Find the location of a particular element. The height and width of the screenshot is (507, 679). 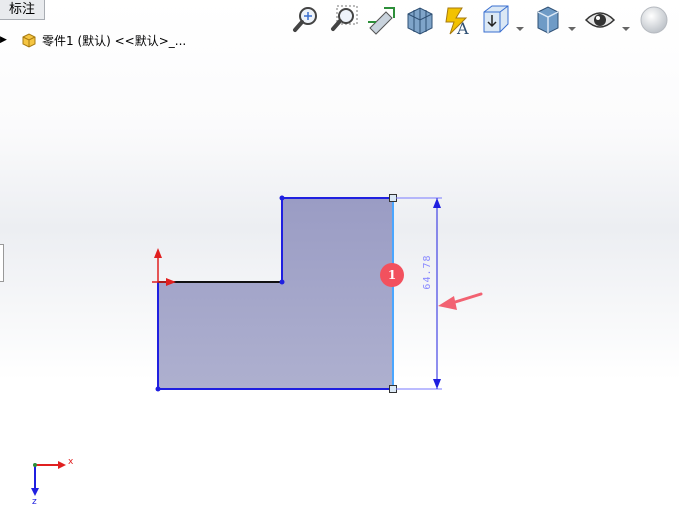

dimension-value: 64.78 is located at coordinates (427, 272).